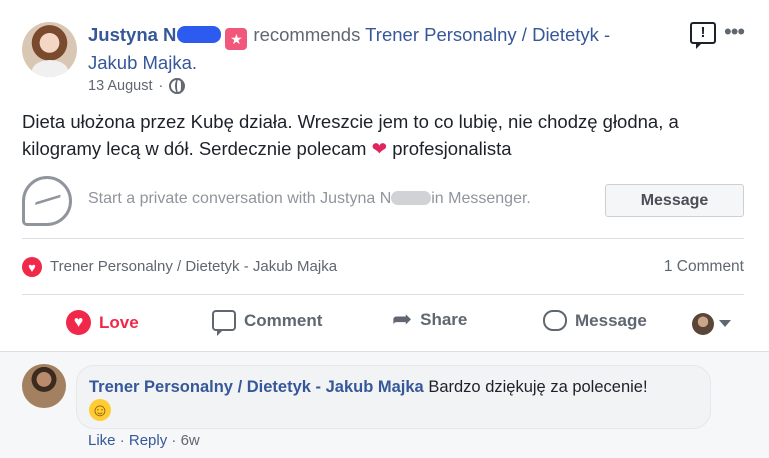 This screenshot has width=769, height=458. I want to click on post-date: 13 August, so click(120, 86).